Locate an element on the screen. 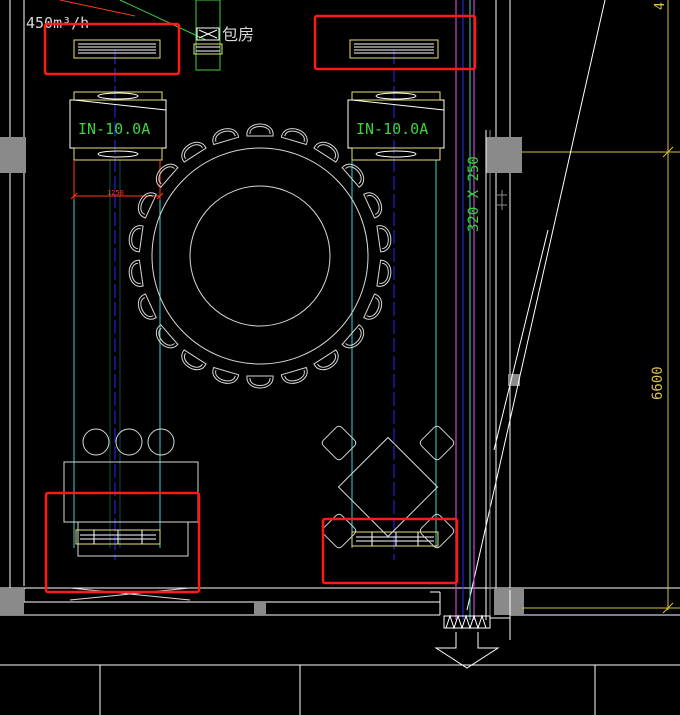  edge-mark-label: 4 is located at coordinates (660, 6).